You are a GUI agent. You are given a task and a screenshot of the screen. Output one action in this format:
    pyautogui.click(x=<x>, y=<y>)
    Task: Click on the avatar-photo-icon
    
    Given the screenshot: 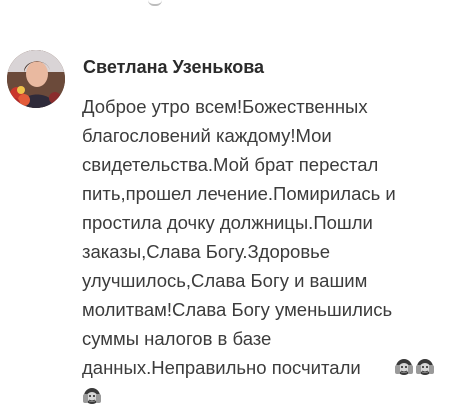 What is the action you would take?
    pyautogui.click(x=36, y=79)
    